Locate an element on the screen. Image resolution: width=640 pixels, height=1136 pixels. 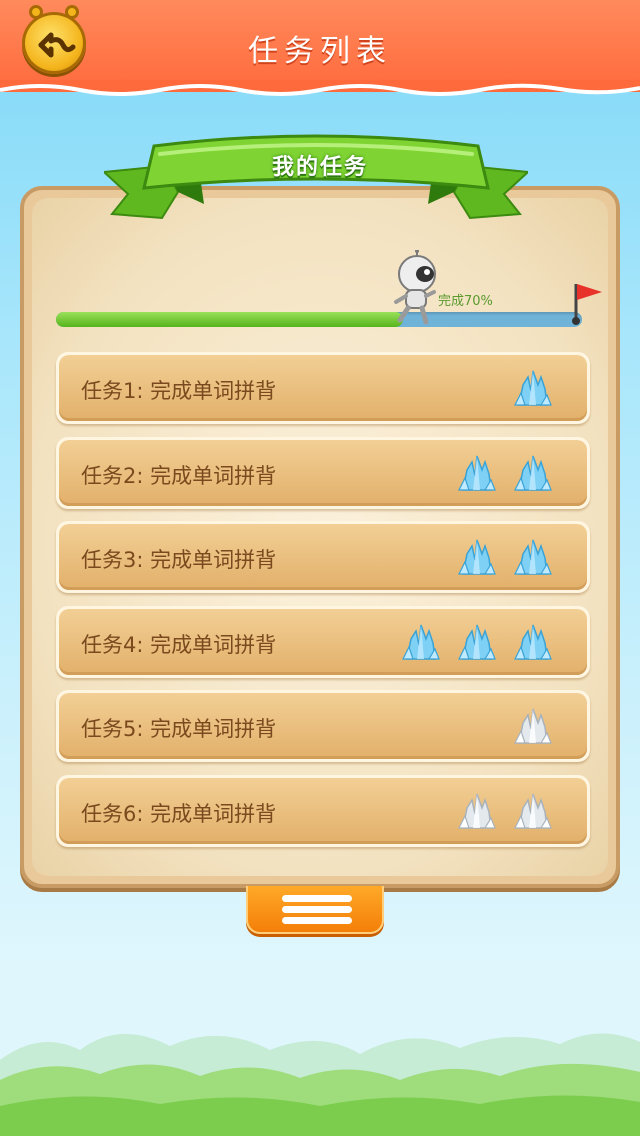
task-row: 任务4: 完成单词拼背 is located at coordinates (323, 641).